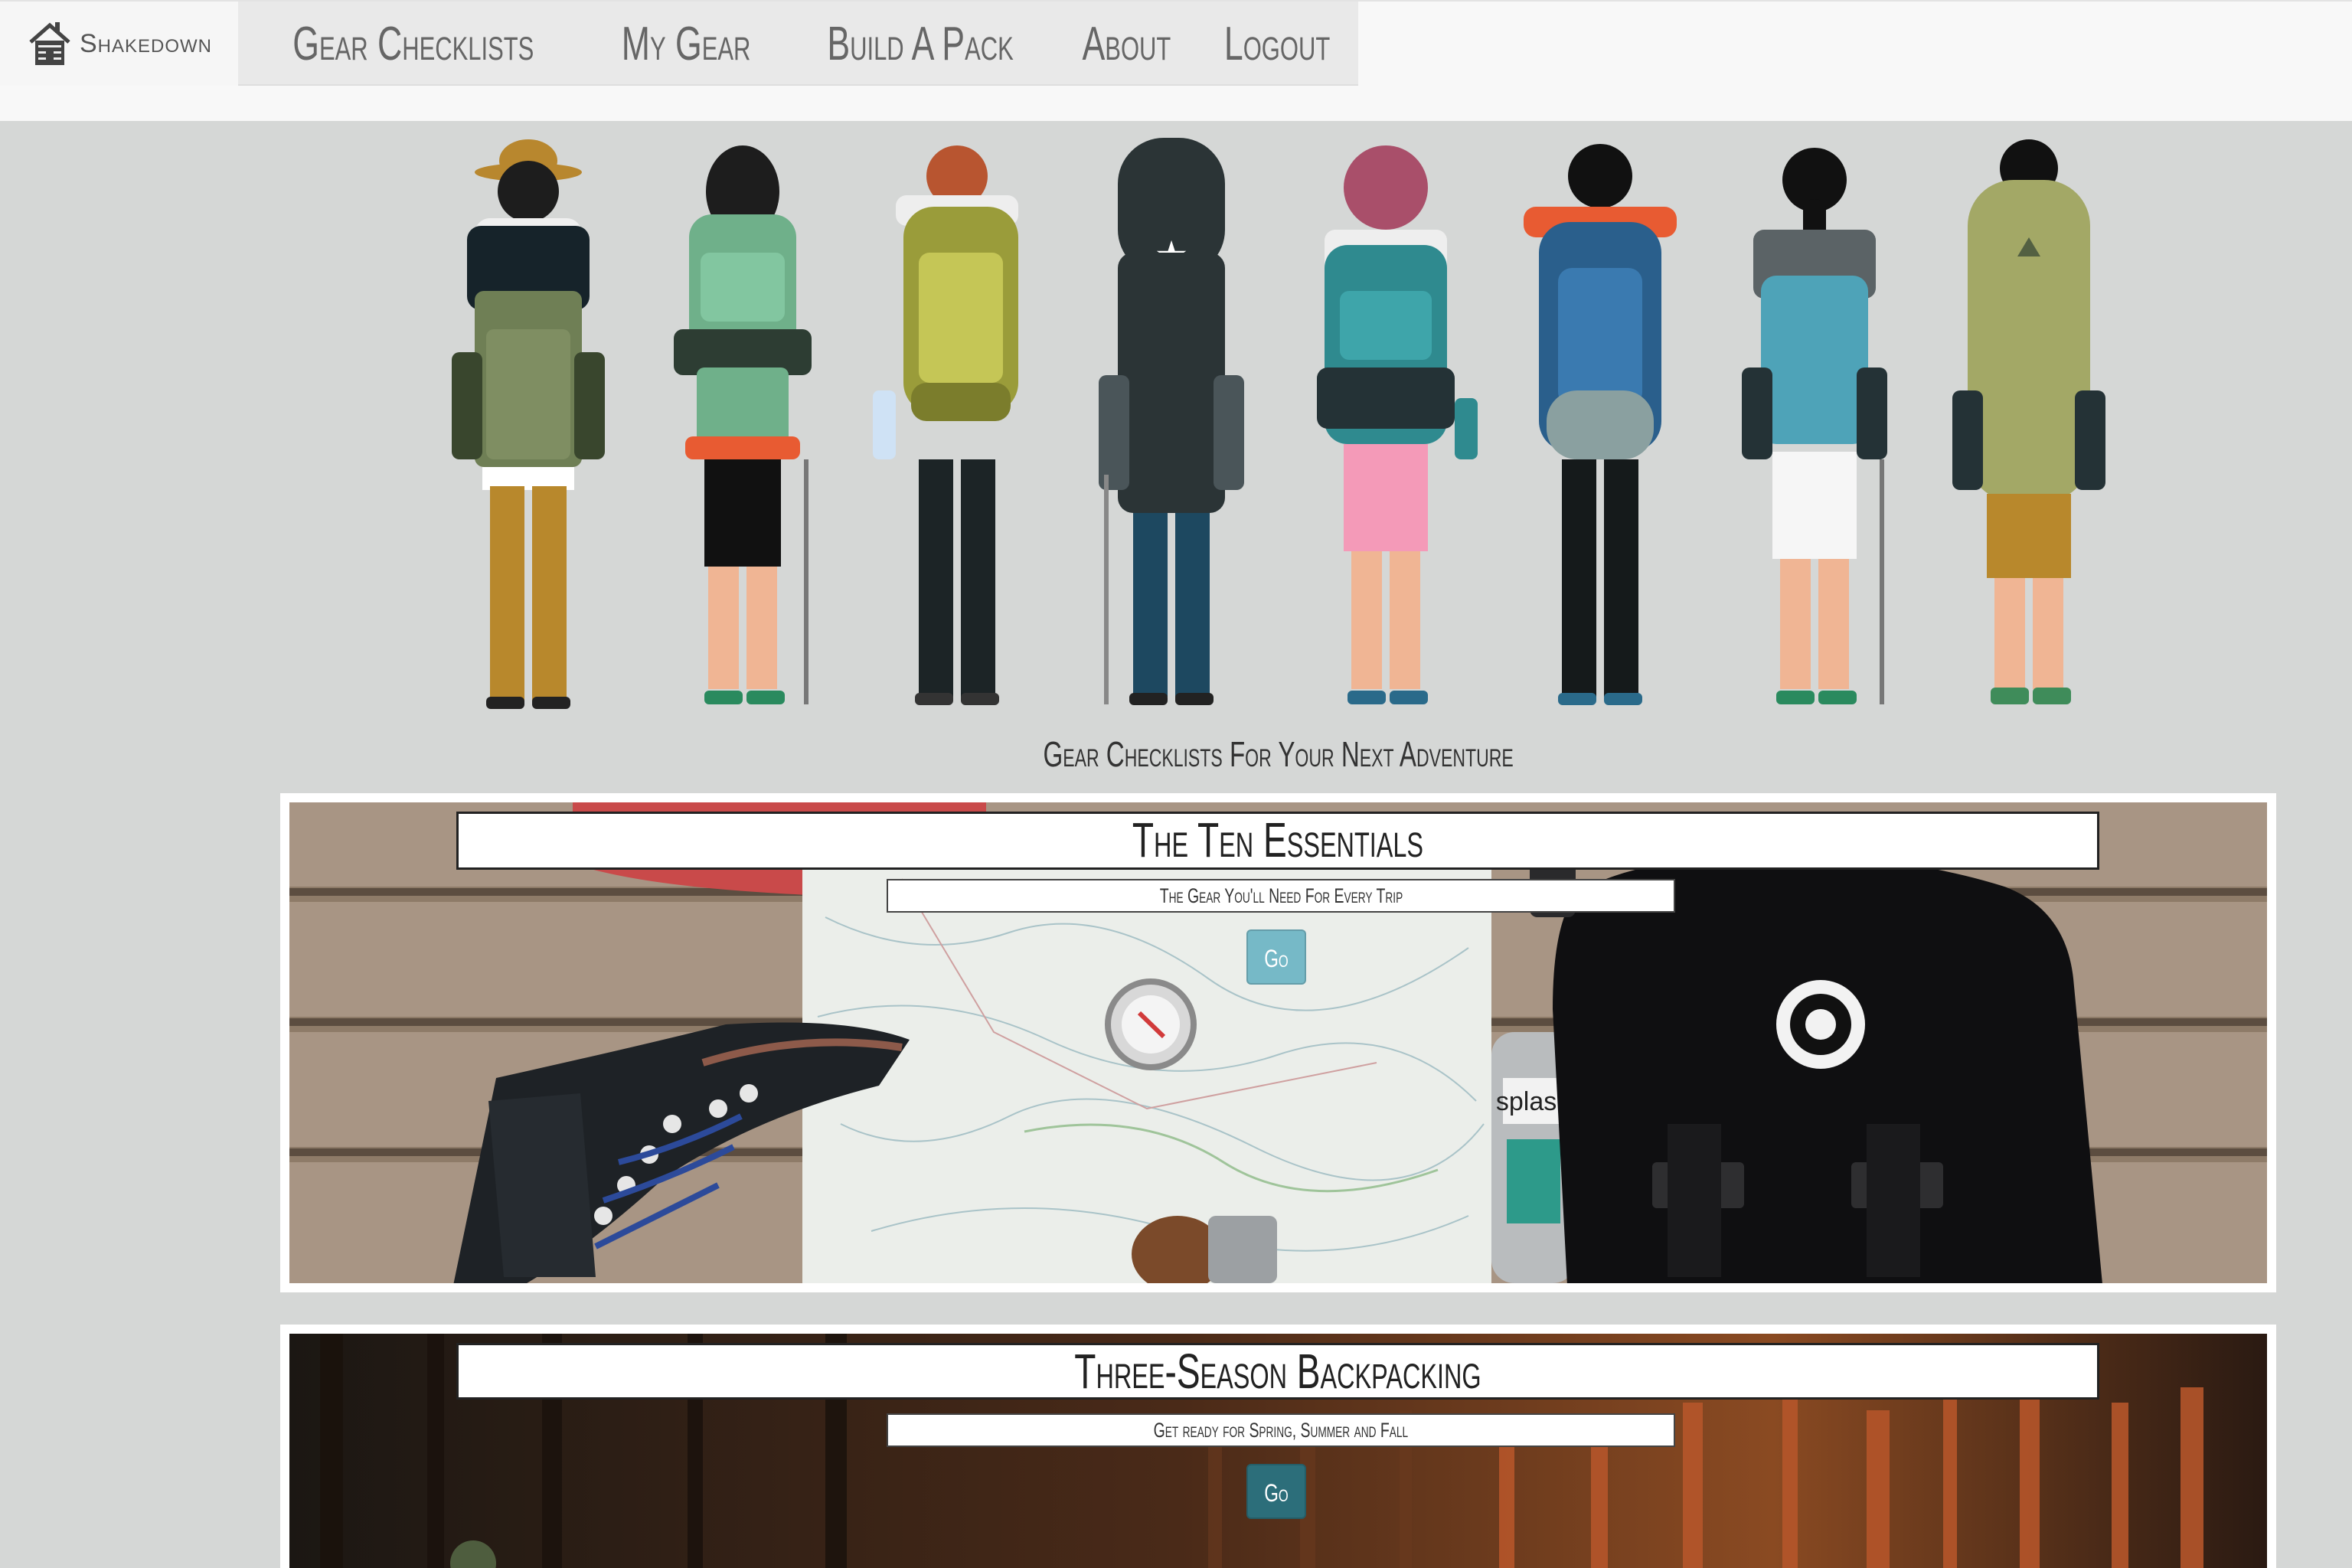  I want to click on brand-link: Shakedown, so click(119, 44).